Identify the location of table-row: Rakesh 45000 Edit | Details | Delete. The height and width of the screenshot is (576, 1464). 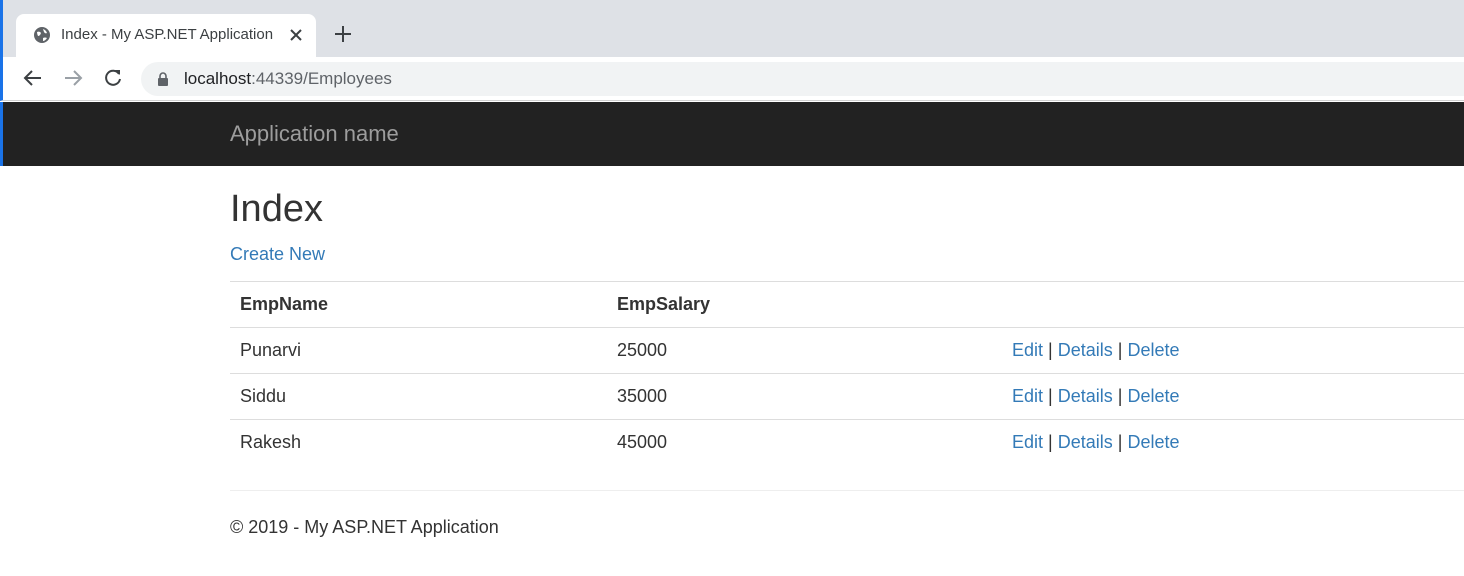
(847, 442).